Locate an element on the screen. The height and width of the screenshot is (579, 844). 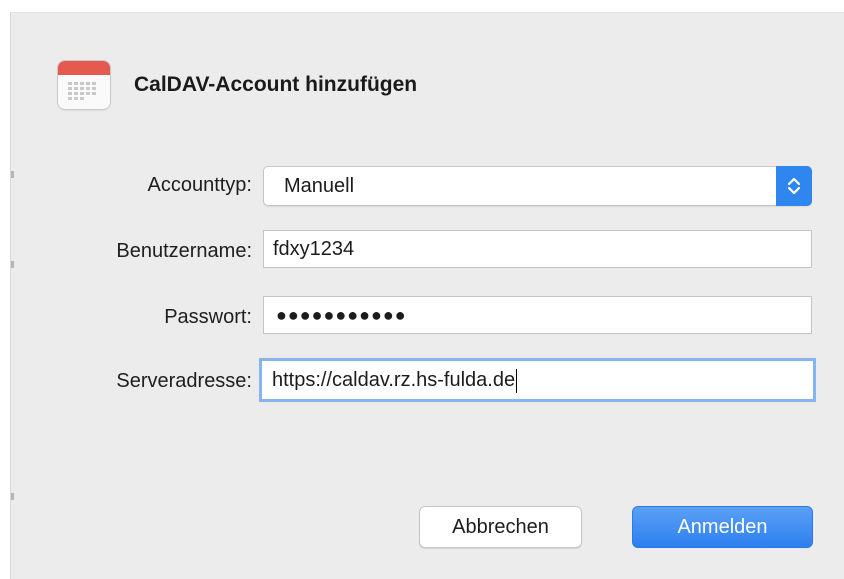
username-value: fdxy1234 is located at coordinates (314, 249).